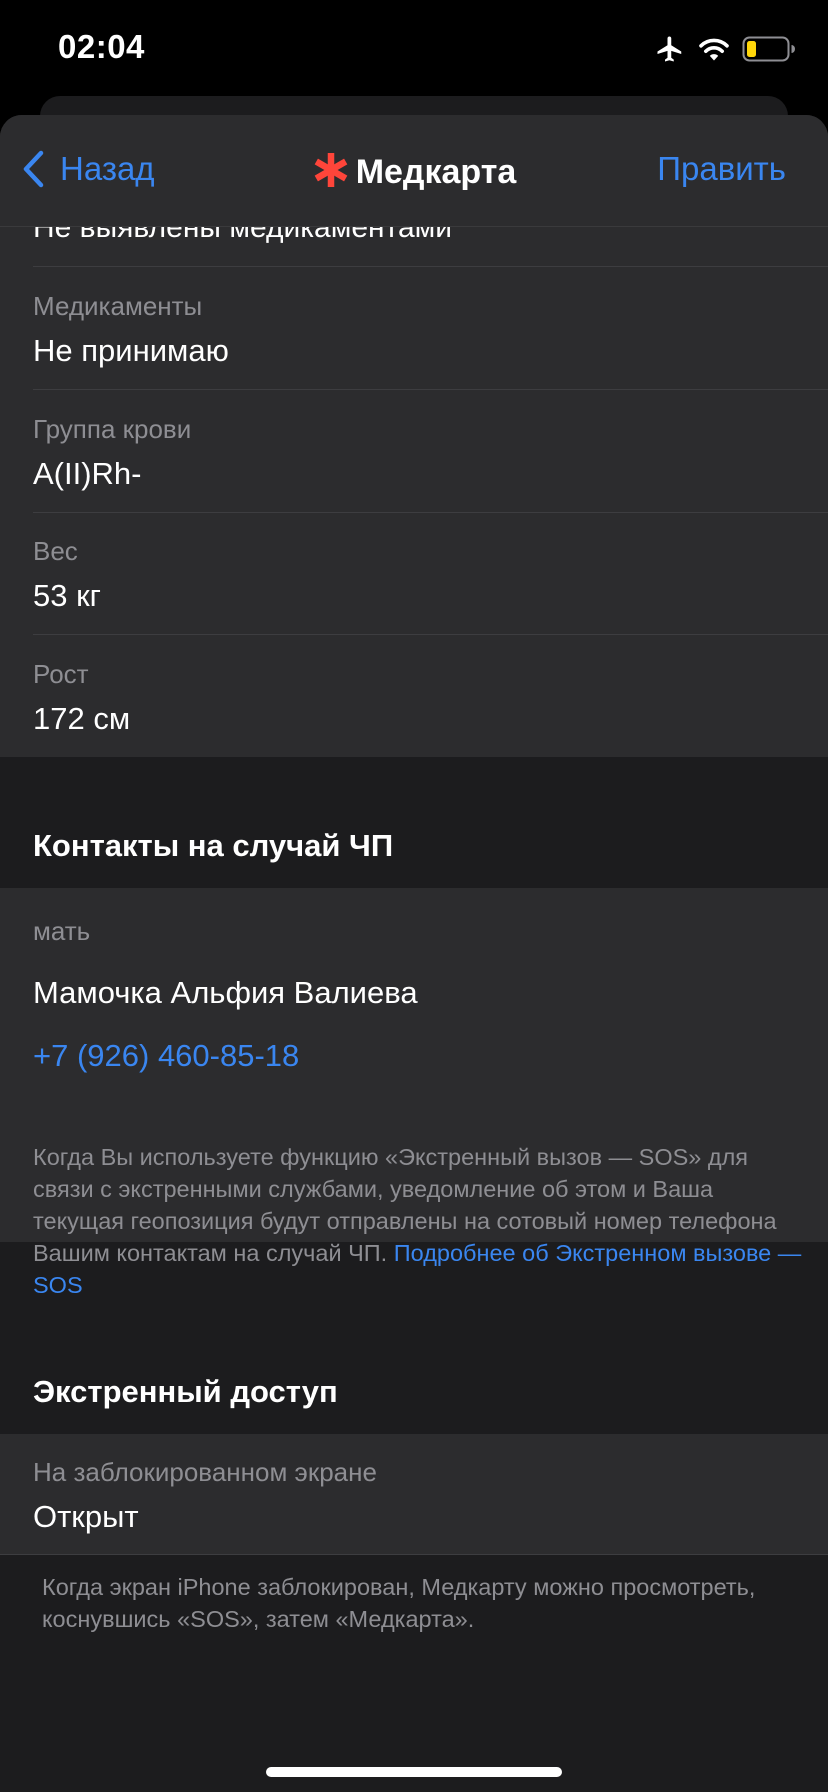  Describe the element at coordinates (185, 1391) in the screenshot. I see `emergency-access-header: Экстренный доступ` at that location.